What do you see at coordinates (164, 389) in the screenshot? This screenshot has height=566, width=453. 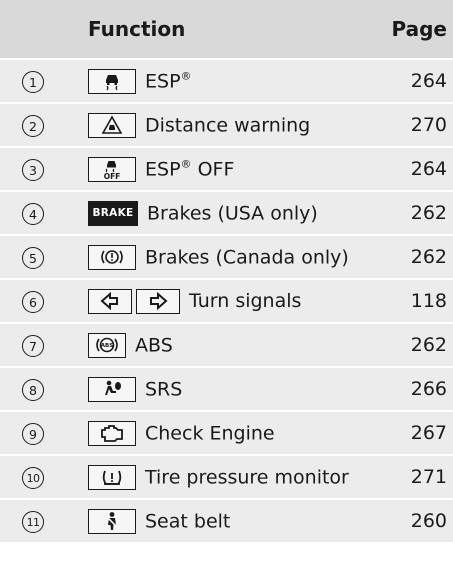 I see `function-label: SRS` at bounding box center [164, 389].